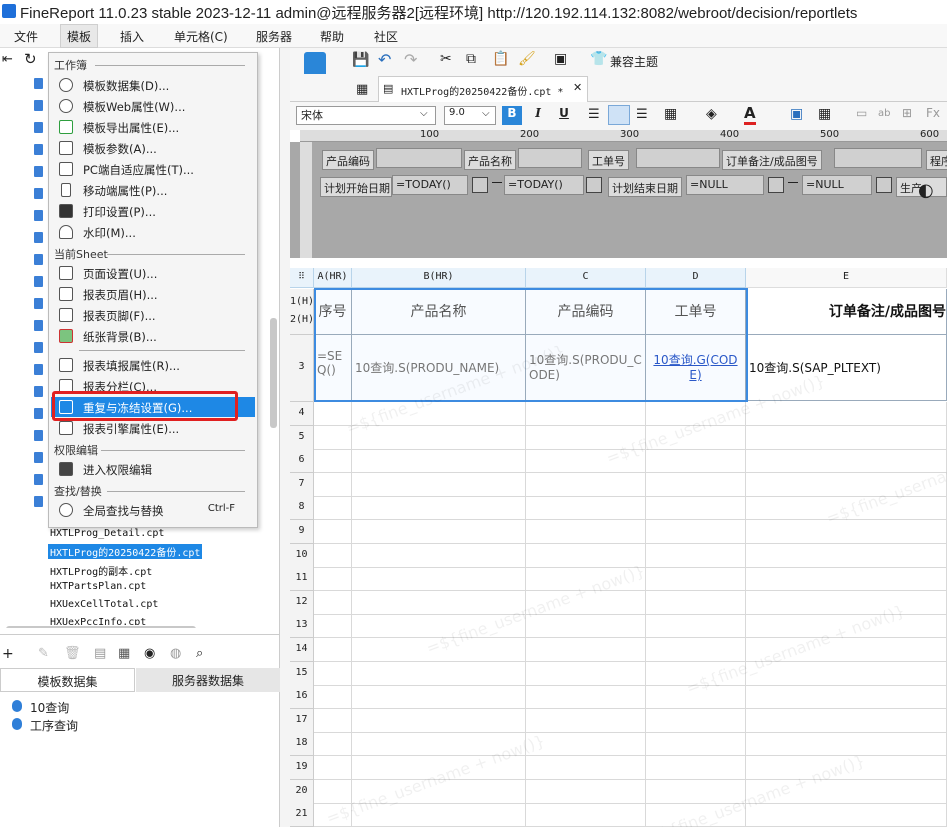 This screenshot has width=947, height=827. I want to click on row-header: 3, so click(302, 368).